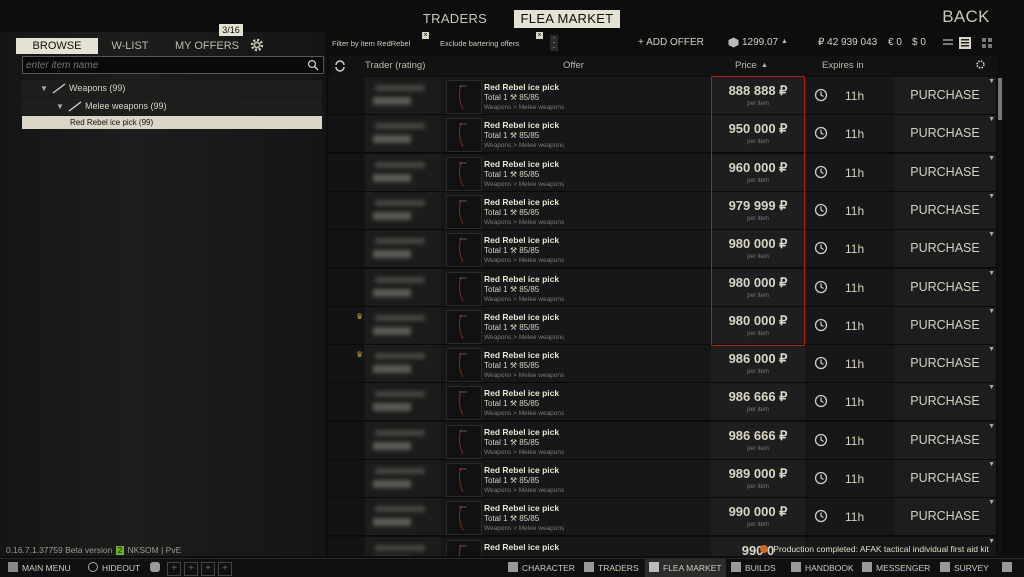  What do you see at coordinates (987, 43) in the screenshot?
I see `grid-view-icon` at bounding box center [987, 43].